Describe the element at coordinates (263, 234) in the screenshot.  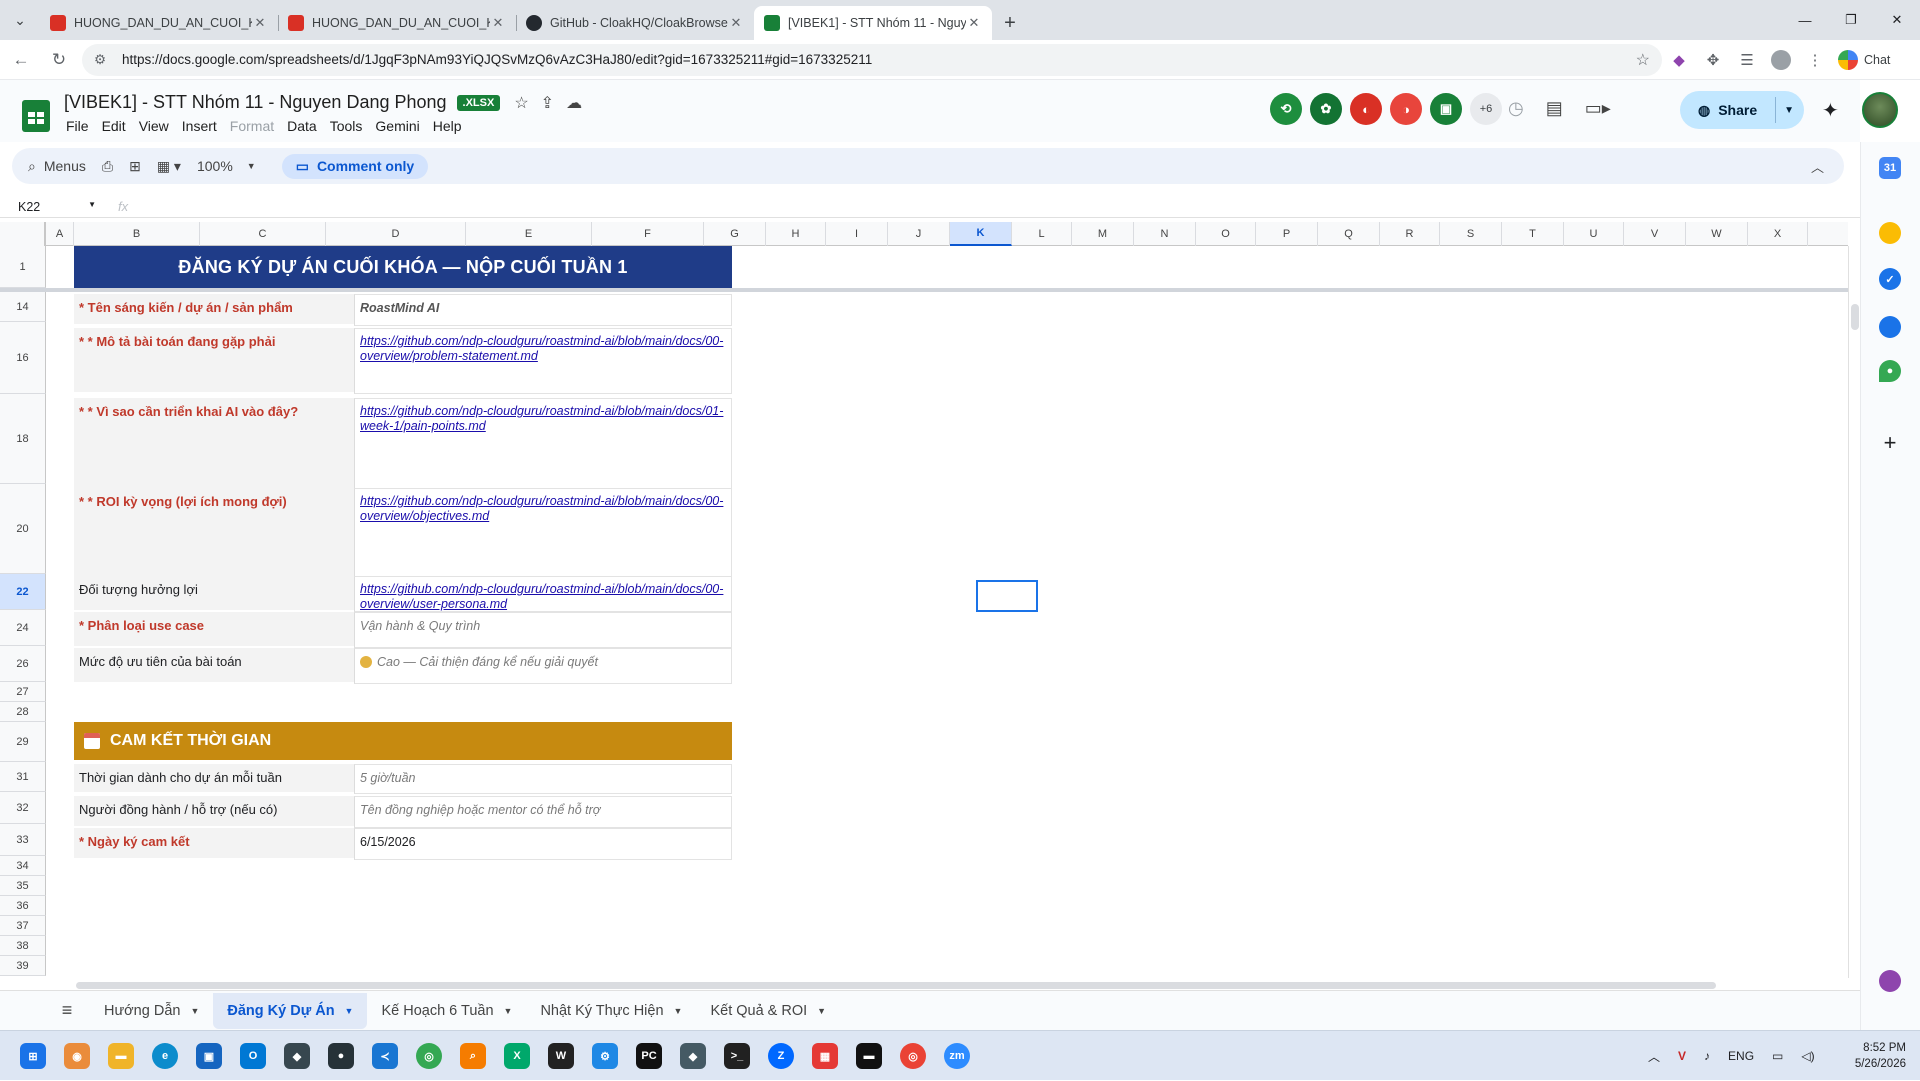
I see `column-header-c: C` at that location.